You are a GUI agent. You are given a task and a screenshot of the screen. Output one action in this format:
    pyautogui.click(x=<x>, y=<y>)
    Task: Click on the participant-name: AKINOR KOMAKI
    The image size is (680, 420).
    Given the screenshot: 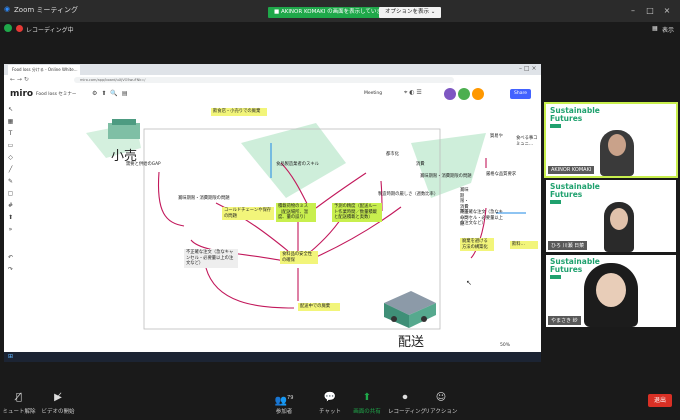 What is the action you would take?
    pyautogui.click(x=571, y=170)
    